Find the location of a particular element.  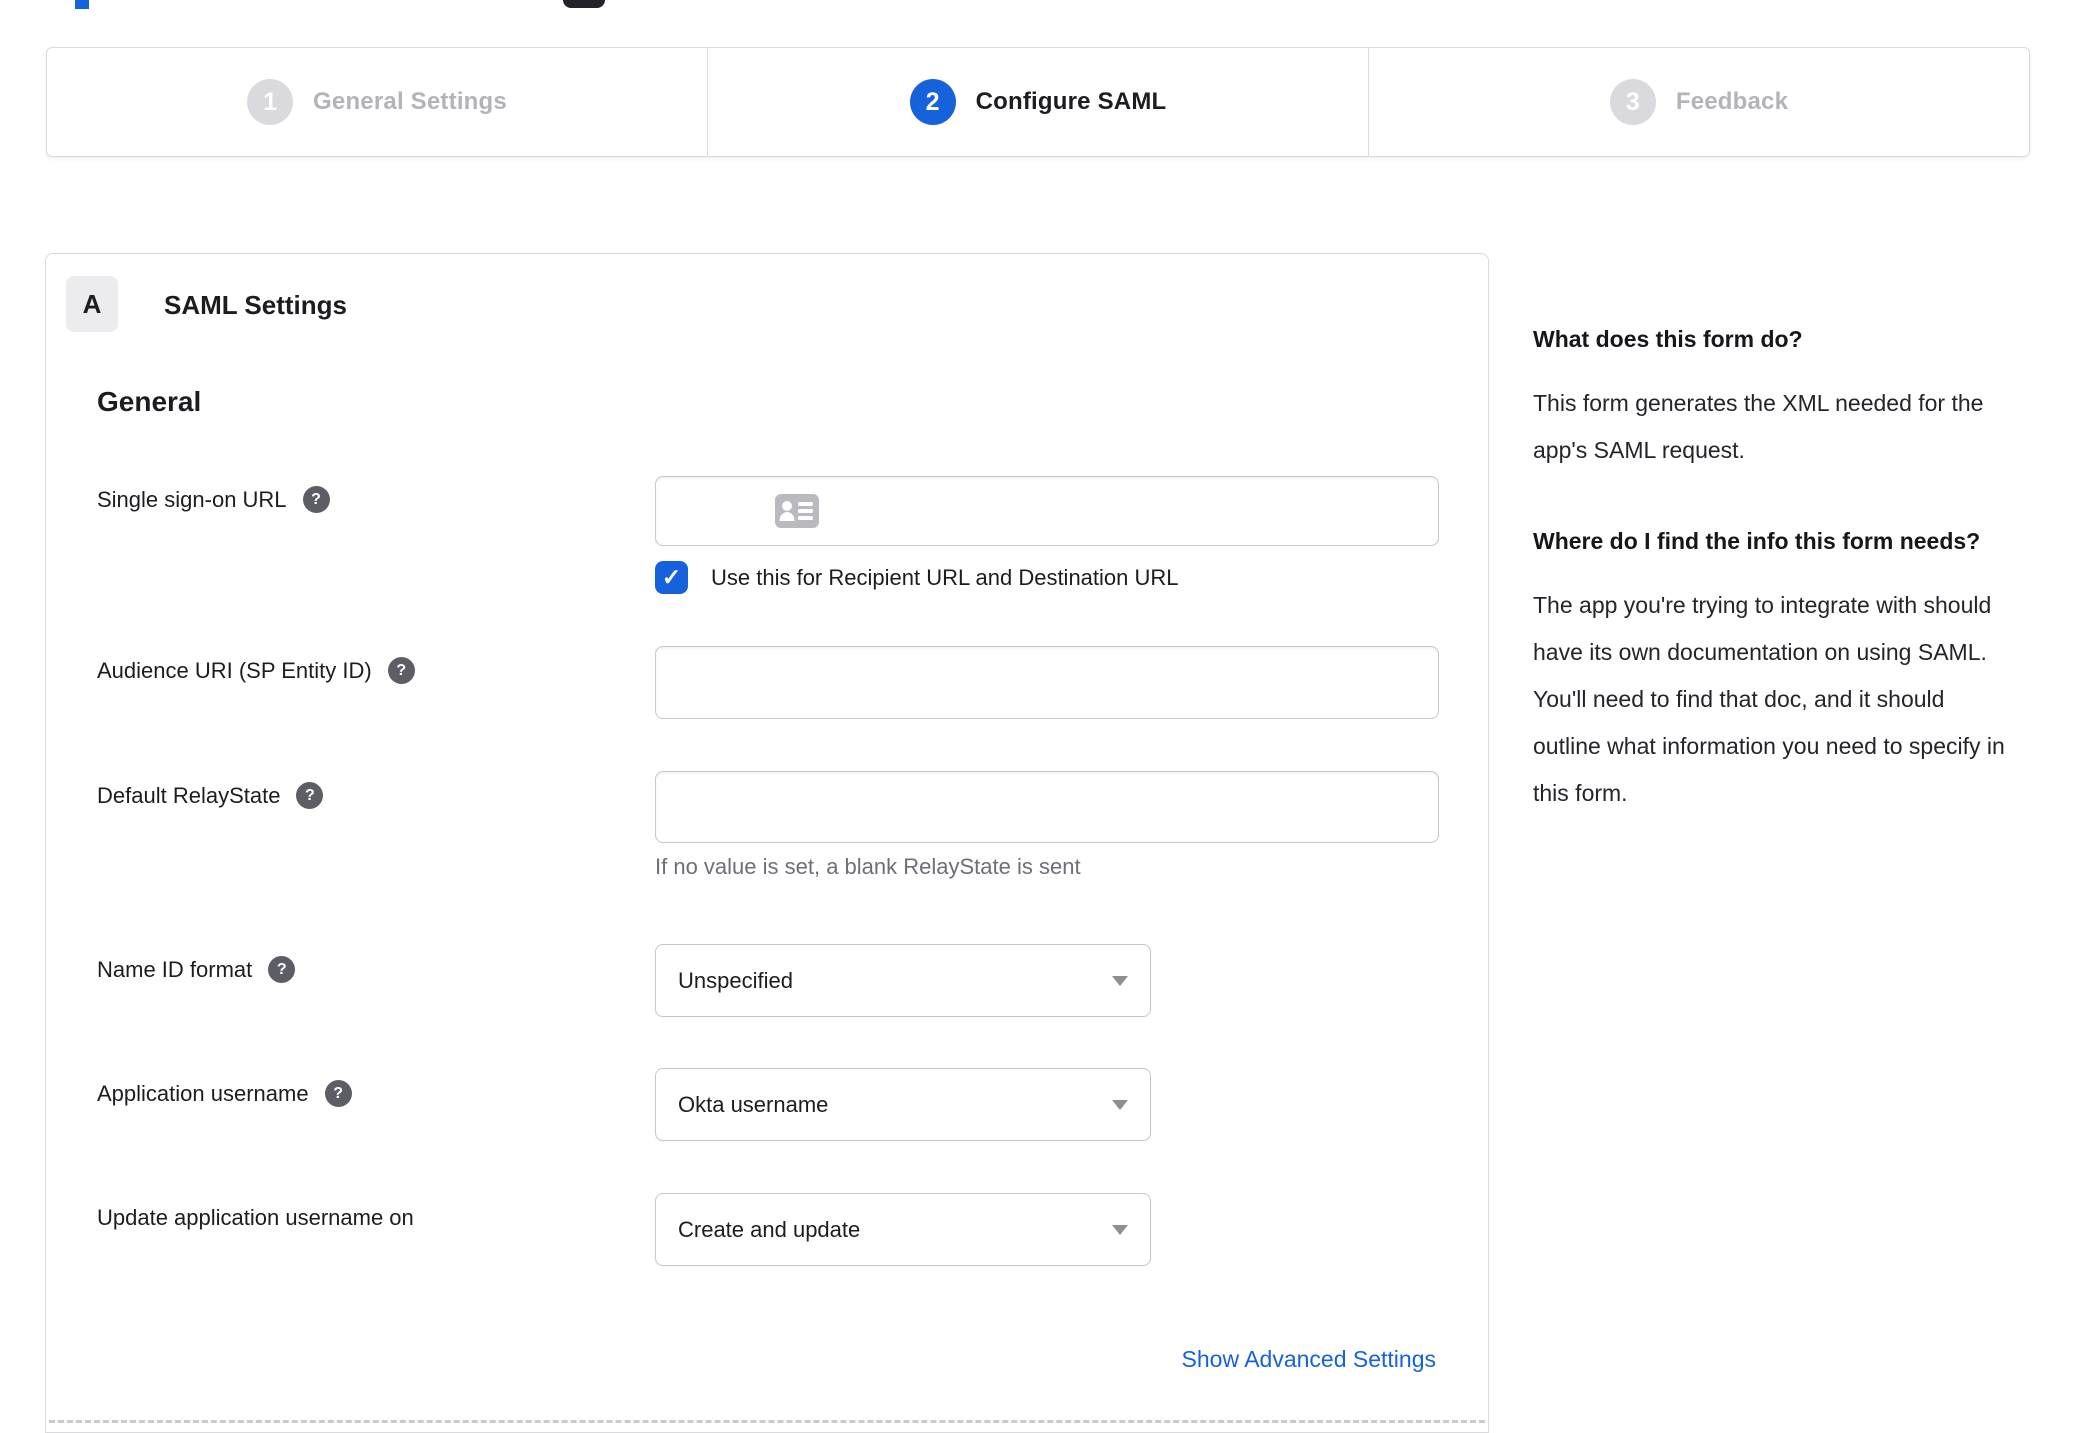

update-username-label-row: Update application username on is located at coordinates (255, 1218).